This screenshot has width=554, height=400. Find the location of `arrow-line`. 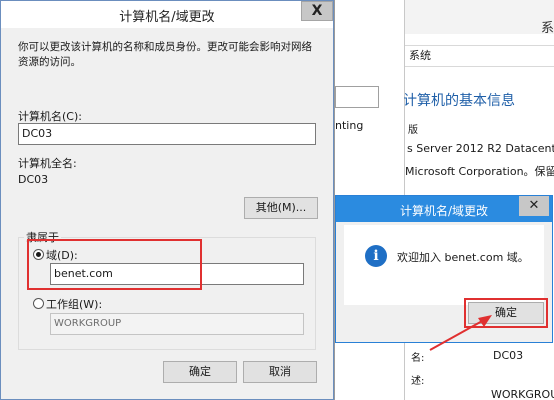

arrow-line is located at coordinates (457, 335).